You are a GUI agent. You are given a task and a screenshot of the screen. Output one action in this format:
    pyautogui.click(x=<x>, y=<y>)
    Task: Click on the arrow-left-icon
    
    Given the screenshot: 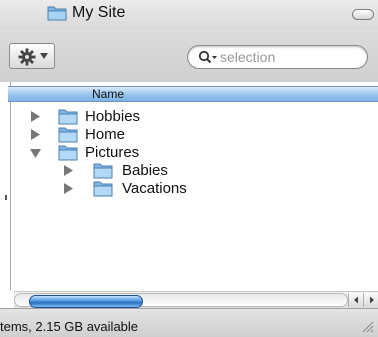 What is the action you would take?
    pyautogui.click(x=356, y=300)
    